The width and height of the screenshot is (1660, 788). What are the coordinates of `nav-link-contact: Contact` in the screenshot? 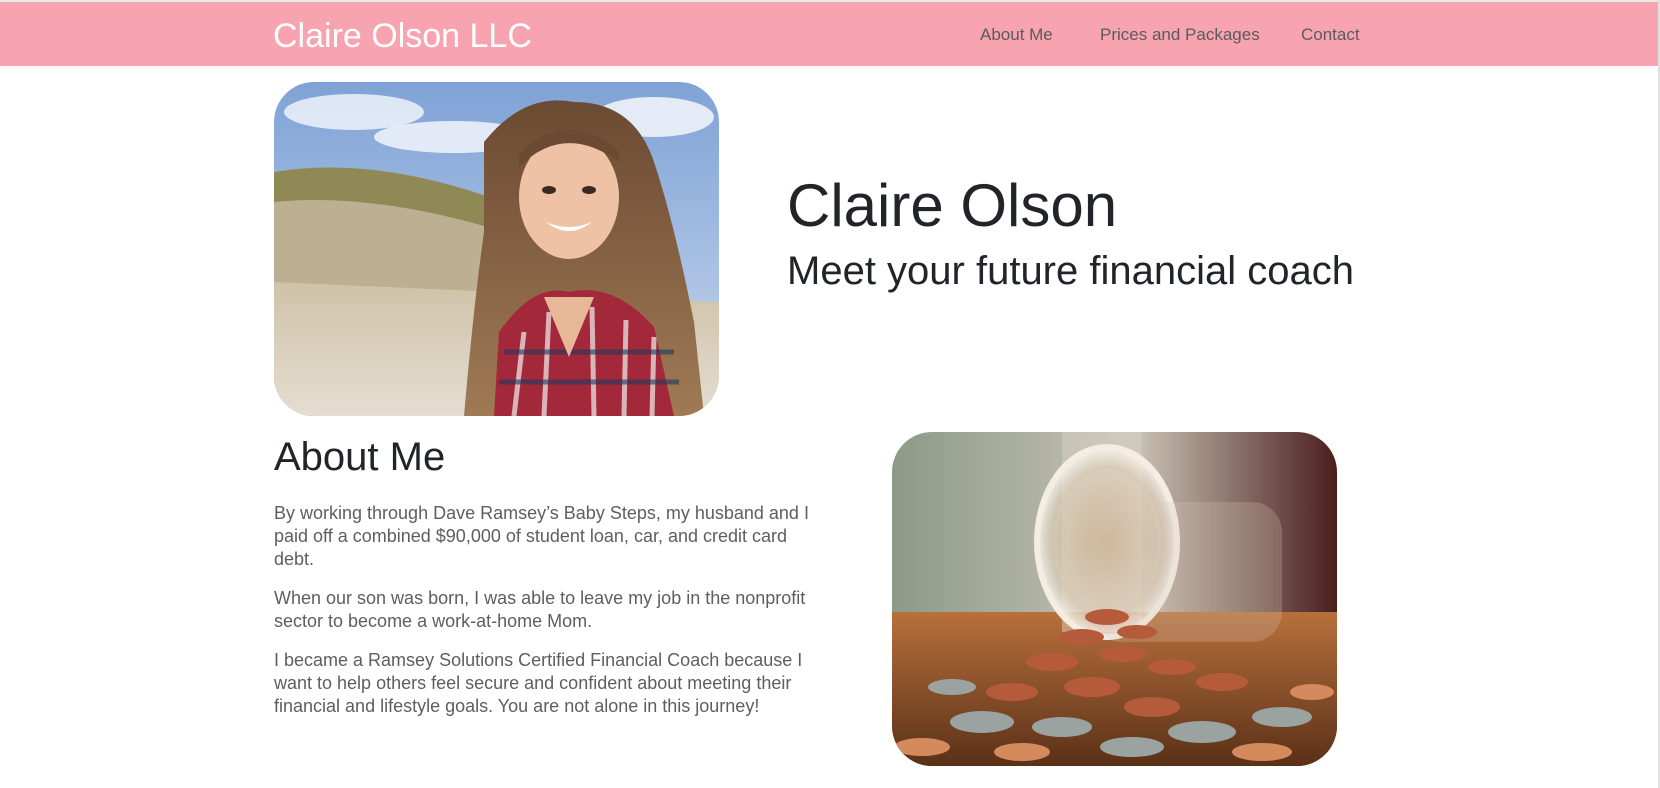 It's located at (1330, 35).